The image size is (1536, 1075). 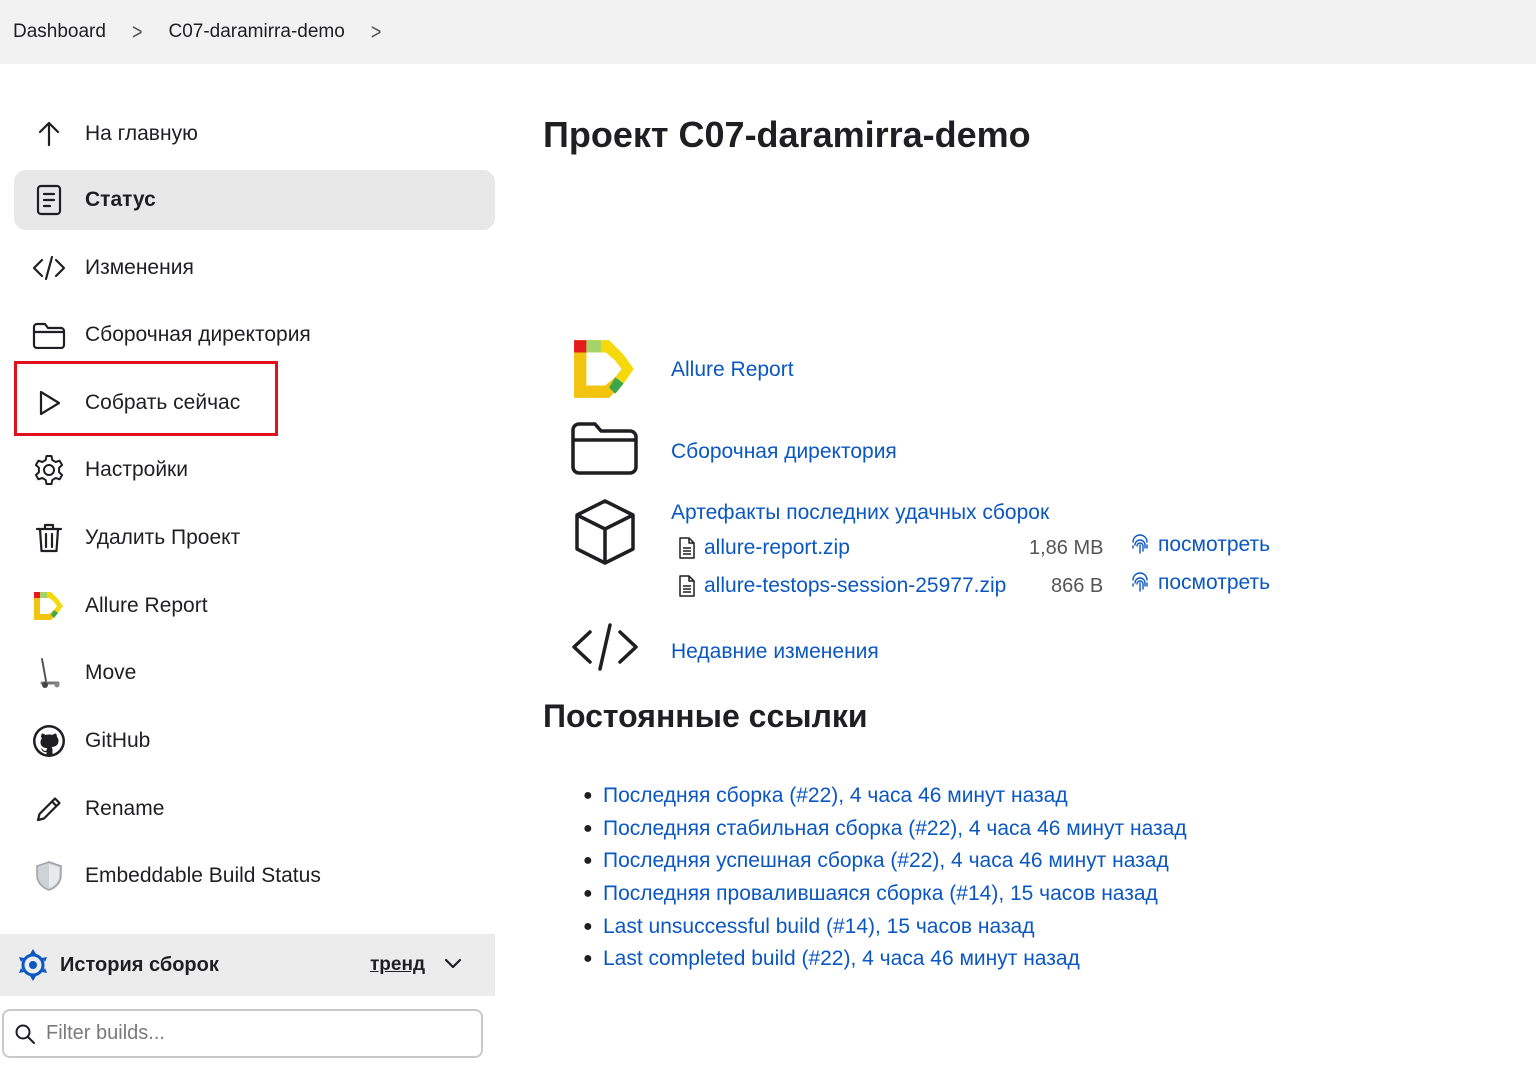 I want to click on document-icon, so click(x=49, y=200).